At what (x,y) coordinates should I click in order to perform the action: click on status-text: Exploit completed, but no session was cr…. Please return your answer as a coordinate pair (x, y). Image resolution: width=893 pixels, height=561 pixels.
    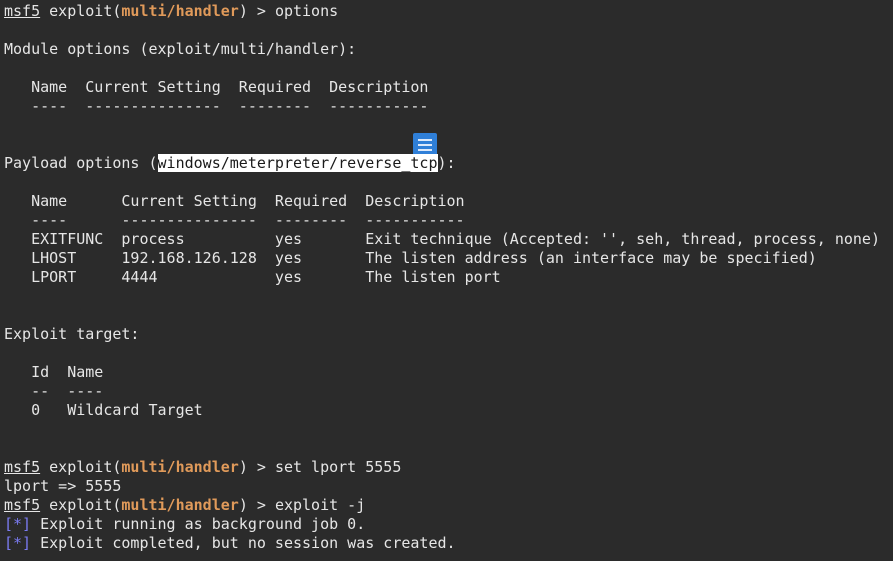
    Looking at the image, I should click on (243, 543).